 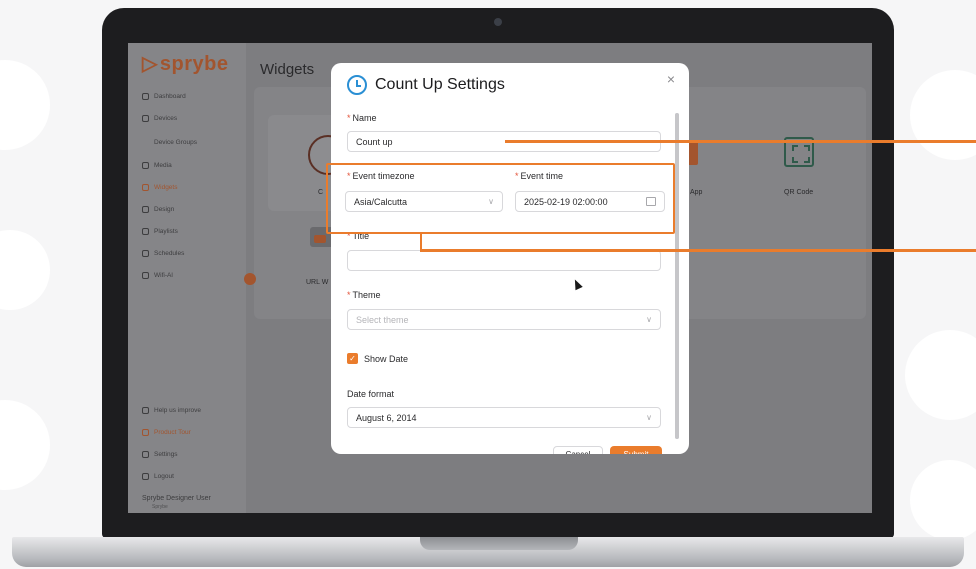 What do you see at coordinates (163, 253) in the screenshot?
I see `sidebar-item-schedules: Schedules` at bounding box center [163, 253].